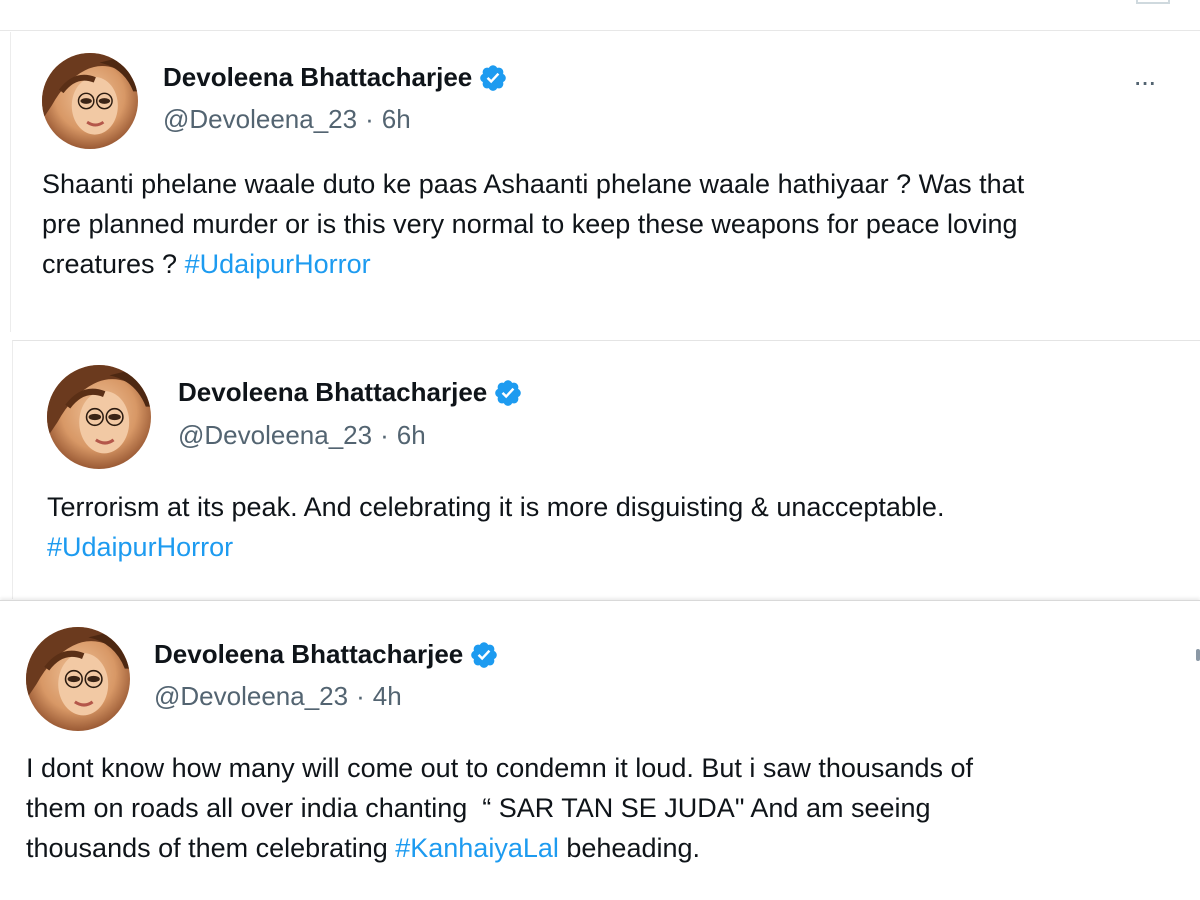 The height and width of the screenshot is (900, 1200). What do you see at coordinates (617, 547) in the screenshot?
I see `tweet-text-line: #UdaipurHorror` at bounding box center [617, 547].